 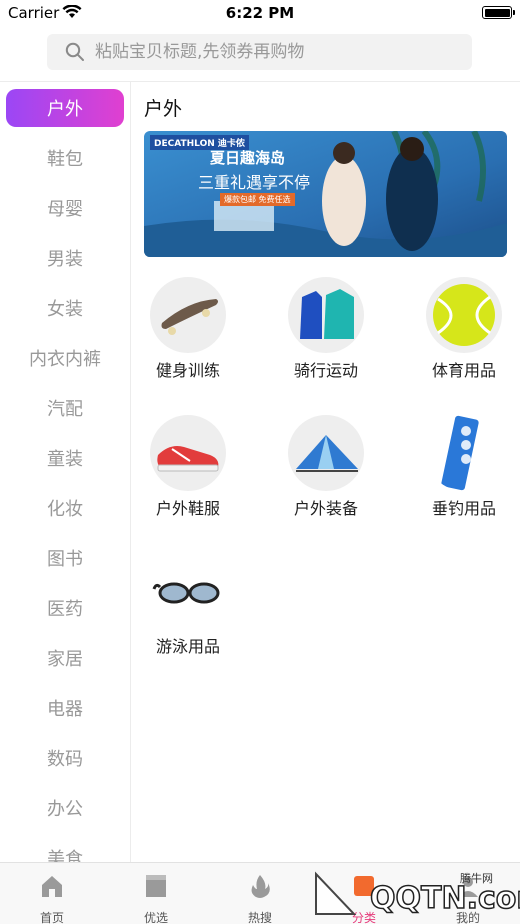 What do you see at coordinates (463, 370) in the screenshot?
I see `category-label: 体育用品` at bounding box center [463, 370].